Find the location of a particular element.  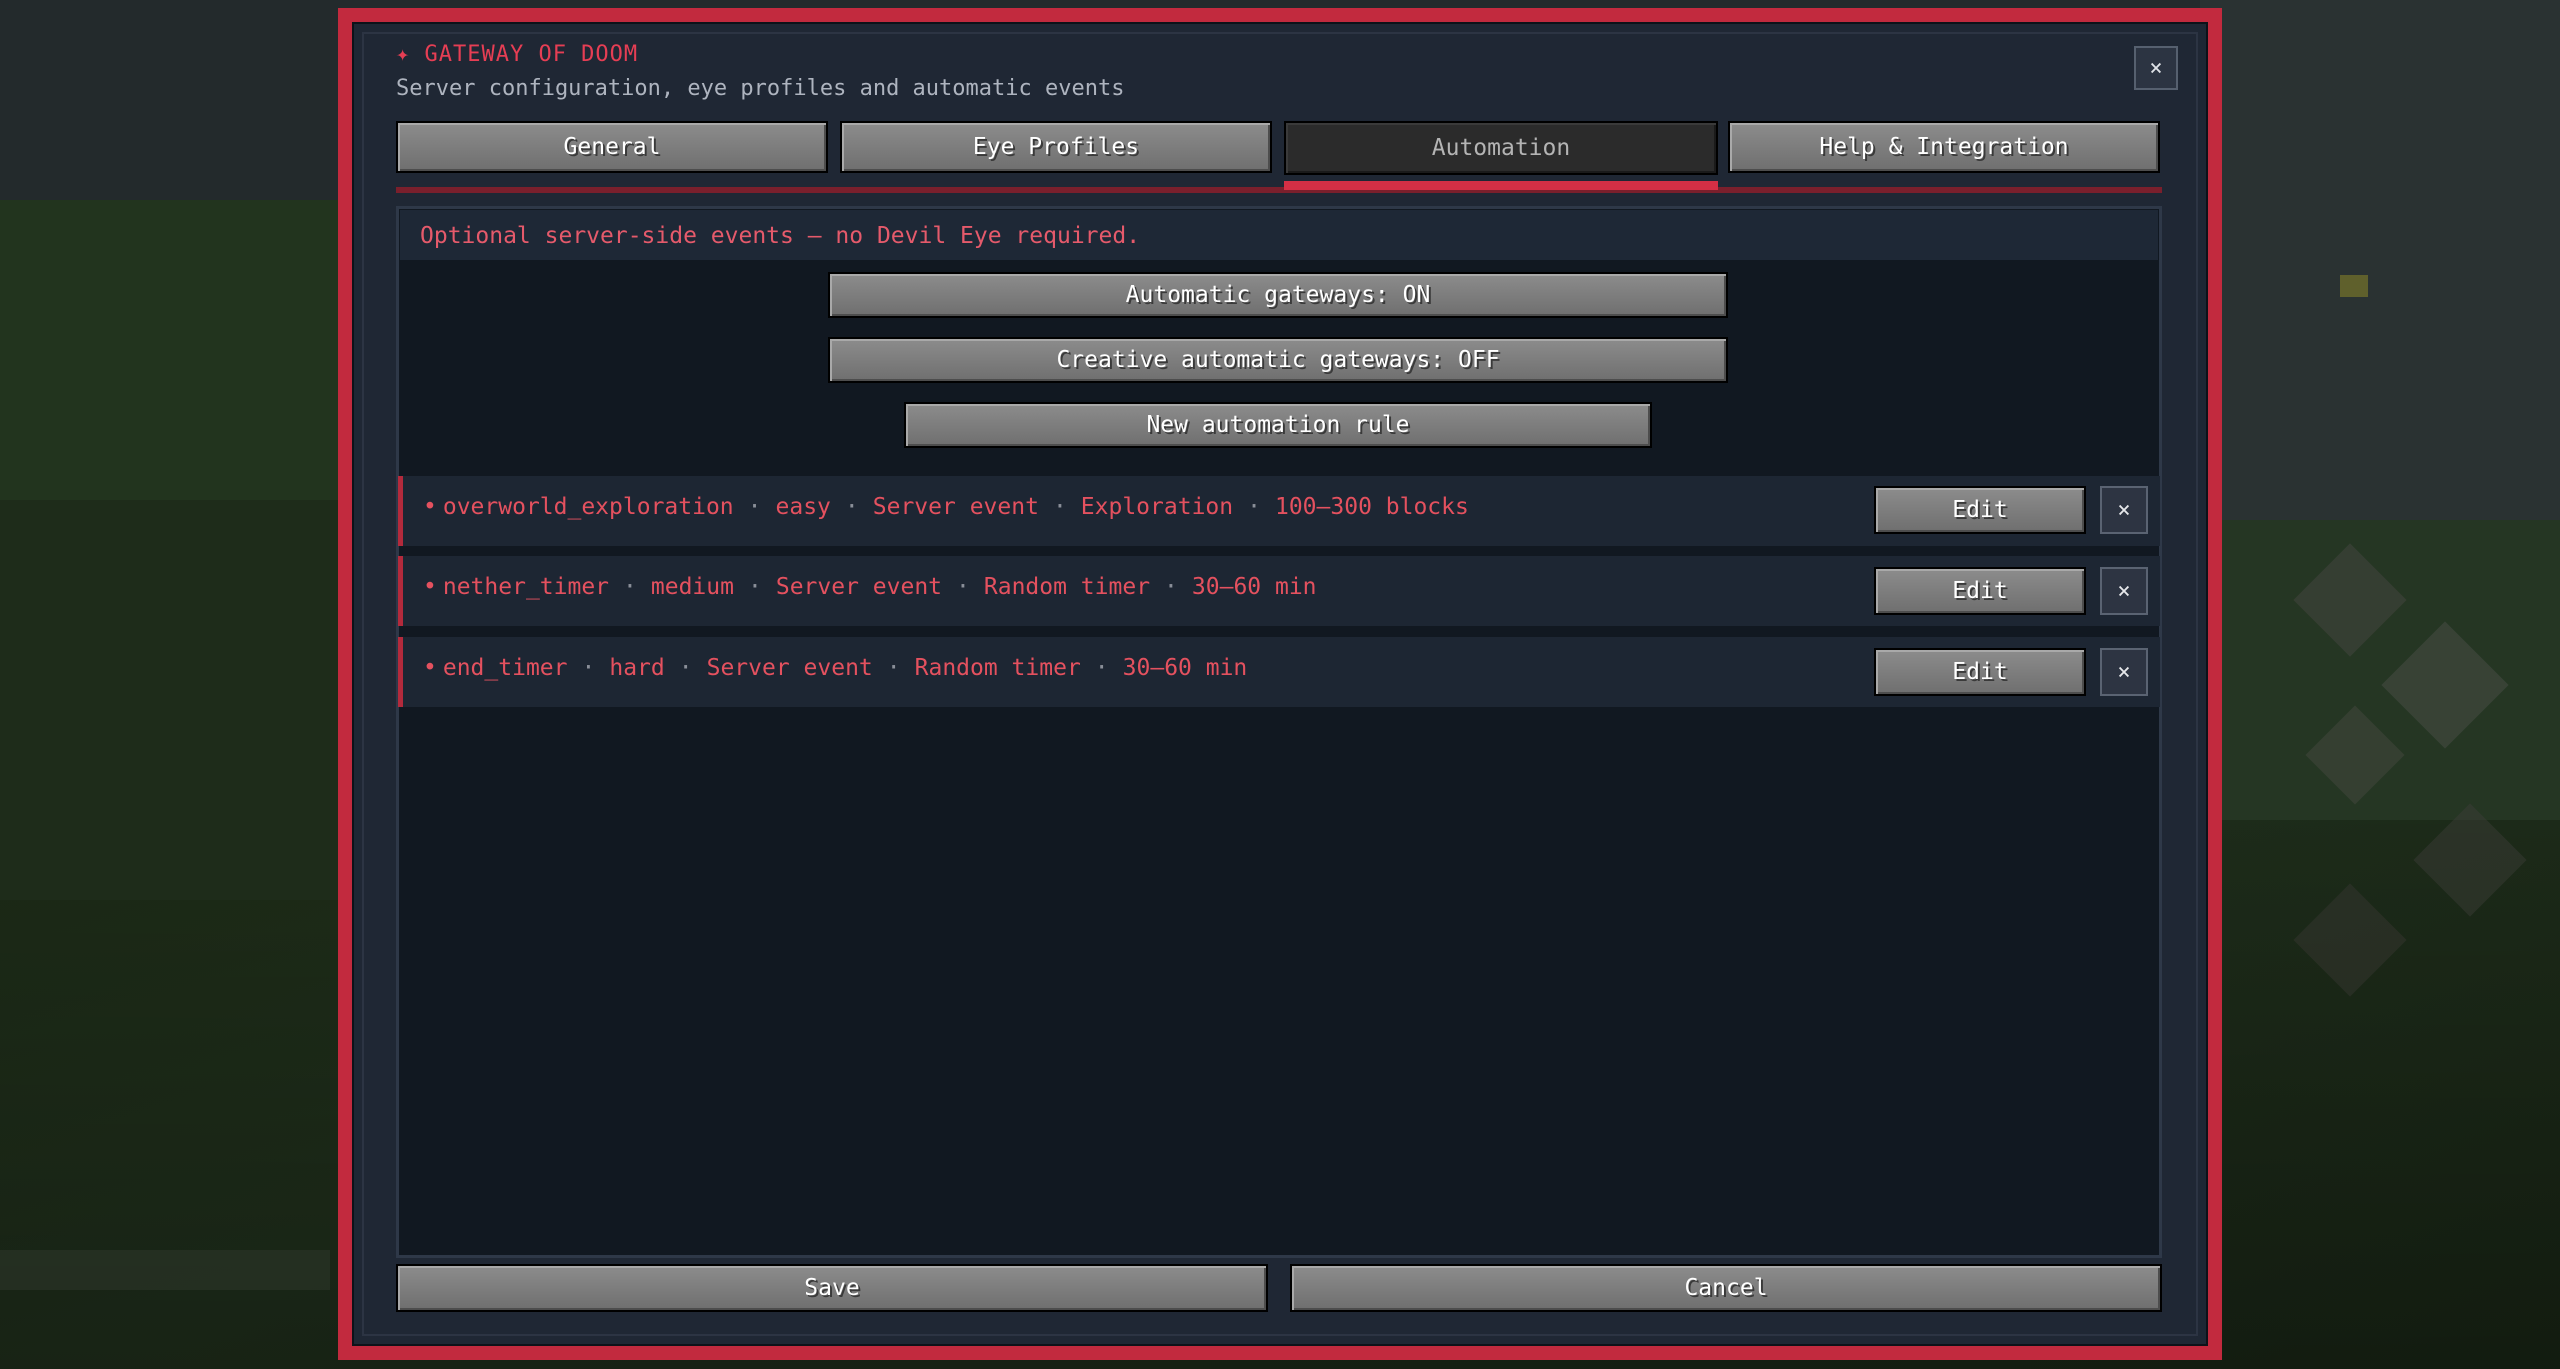

save-button: Save is located at coordinates (832, 1288).